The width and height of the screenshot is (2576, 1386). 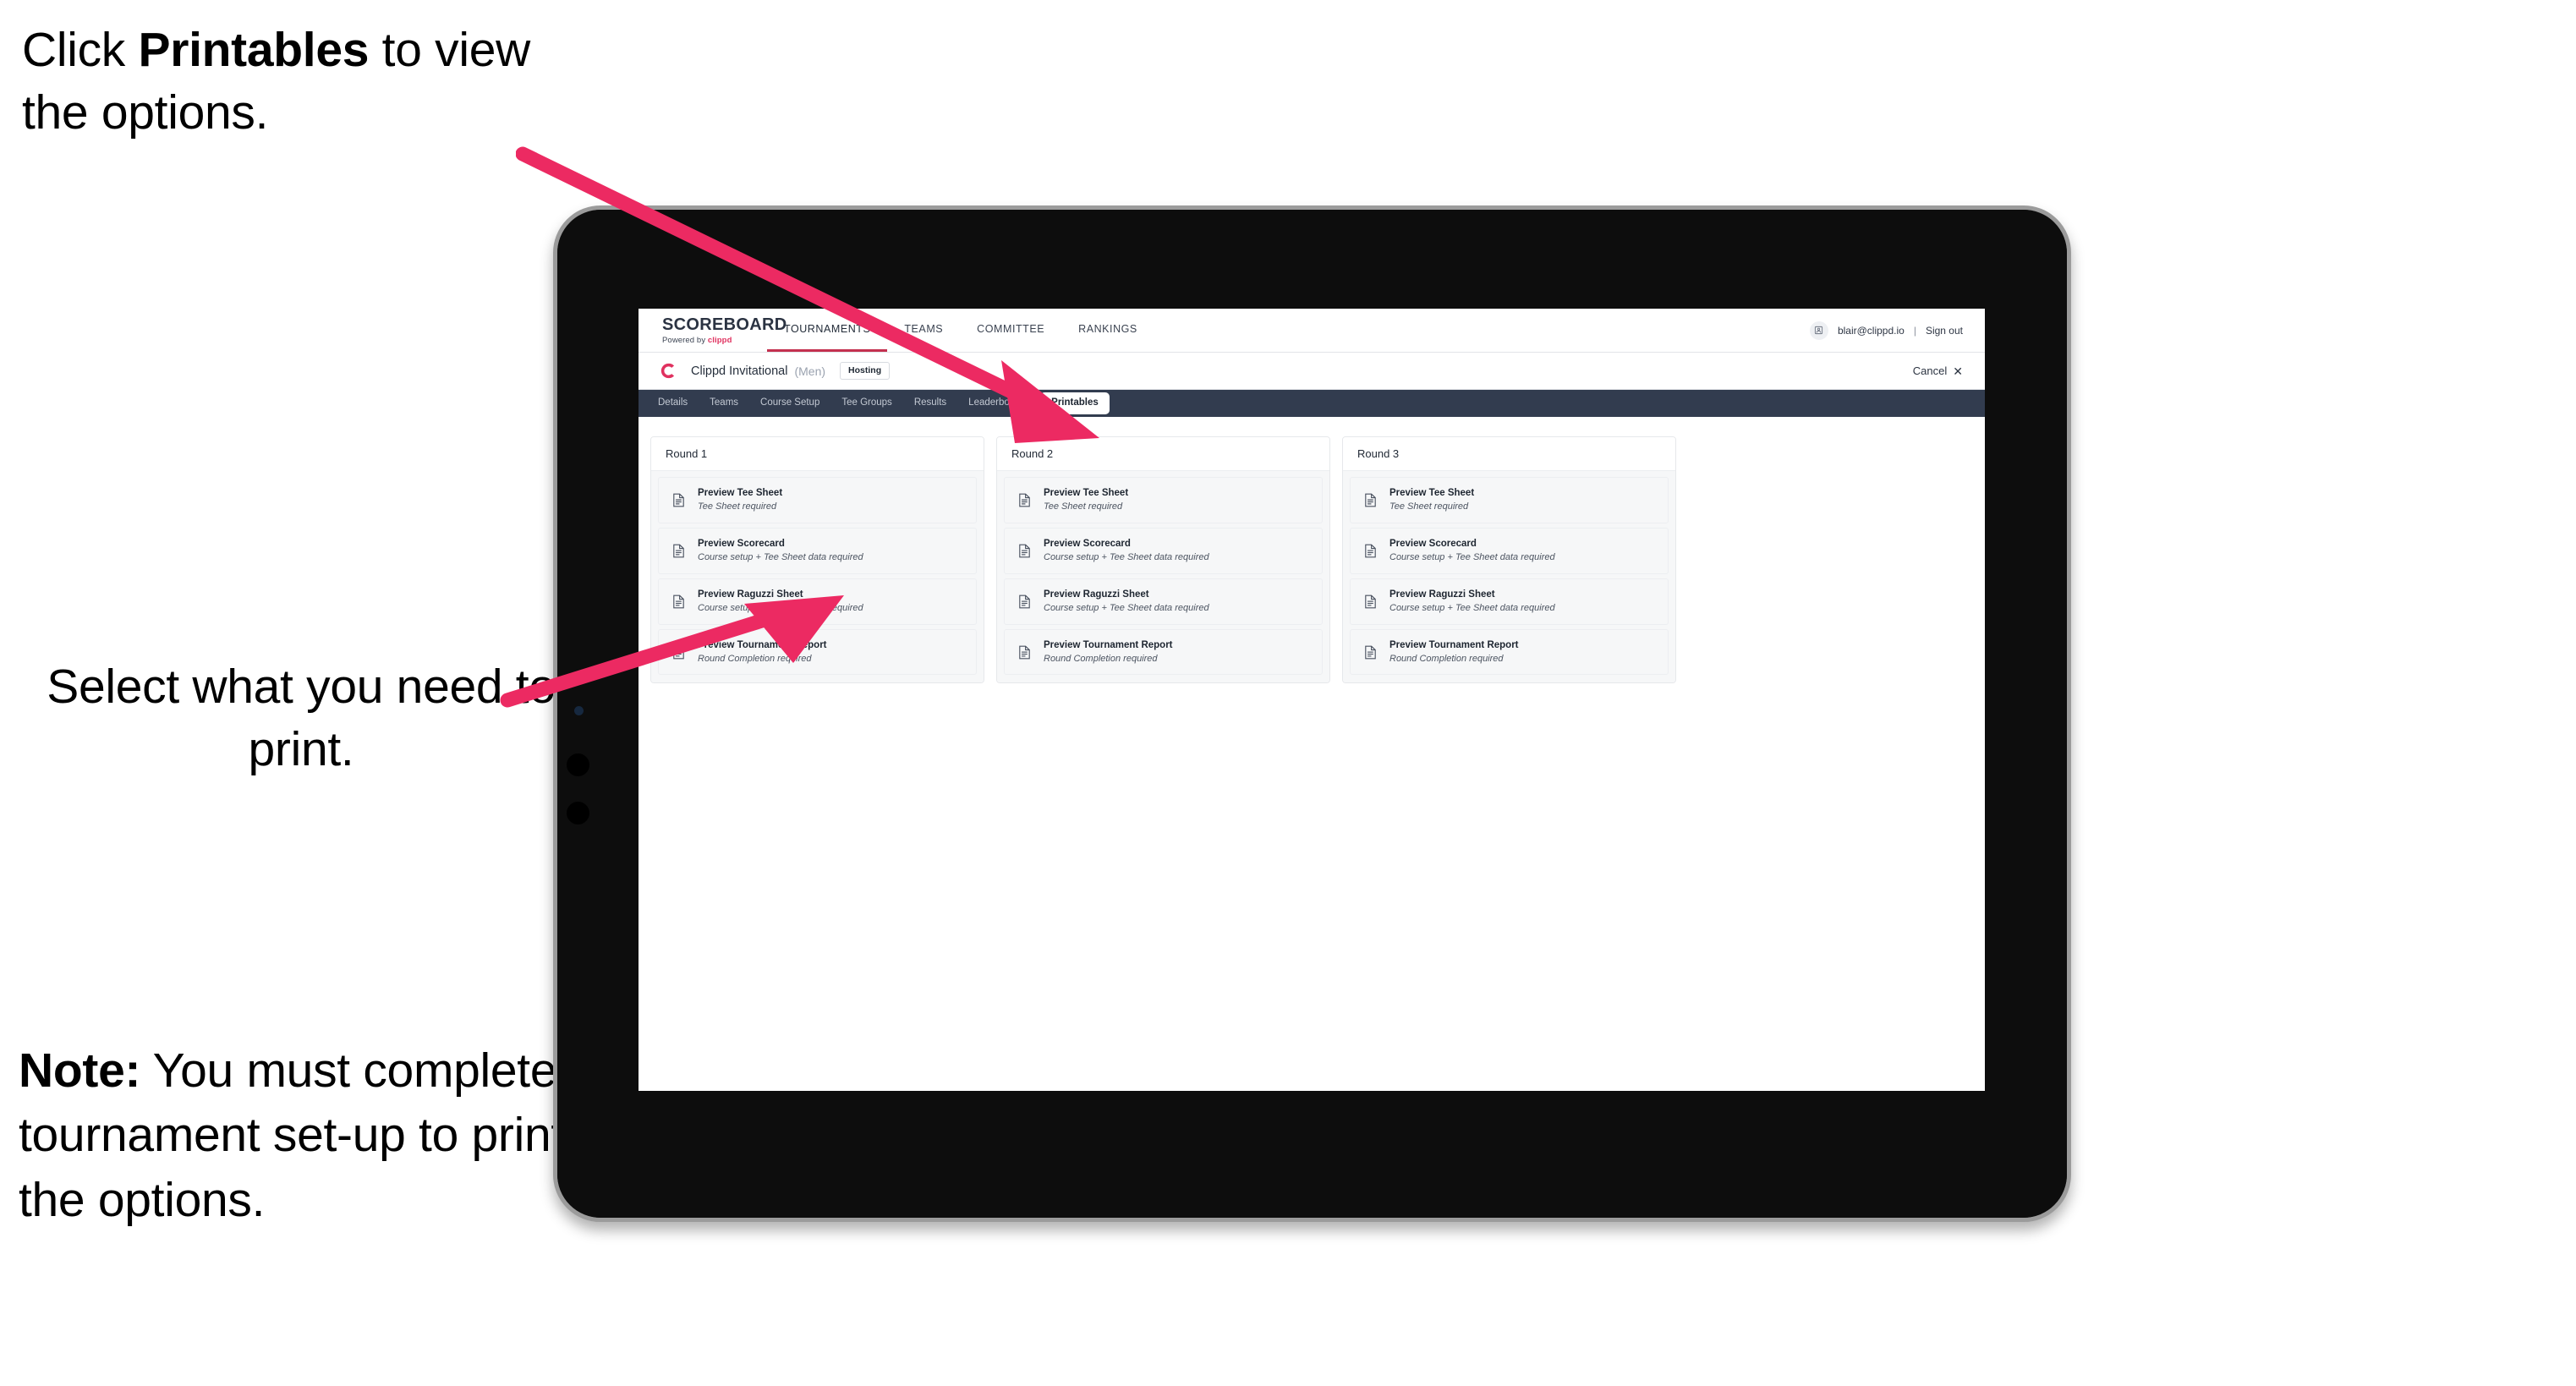 I want to click on topnav-item-teams: TEAMS, so click(x=923, y=330).